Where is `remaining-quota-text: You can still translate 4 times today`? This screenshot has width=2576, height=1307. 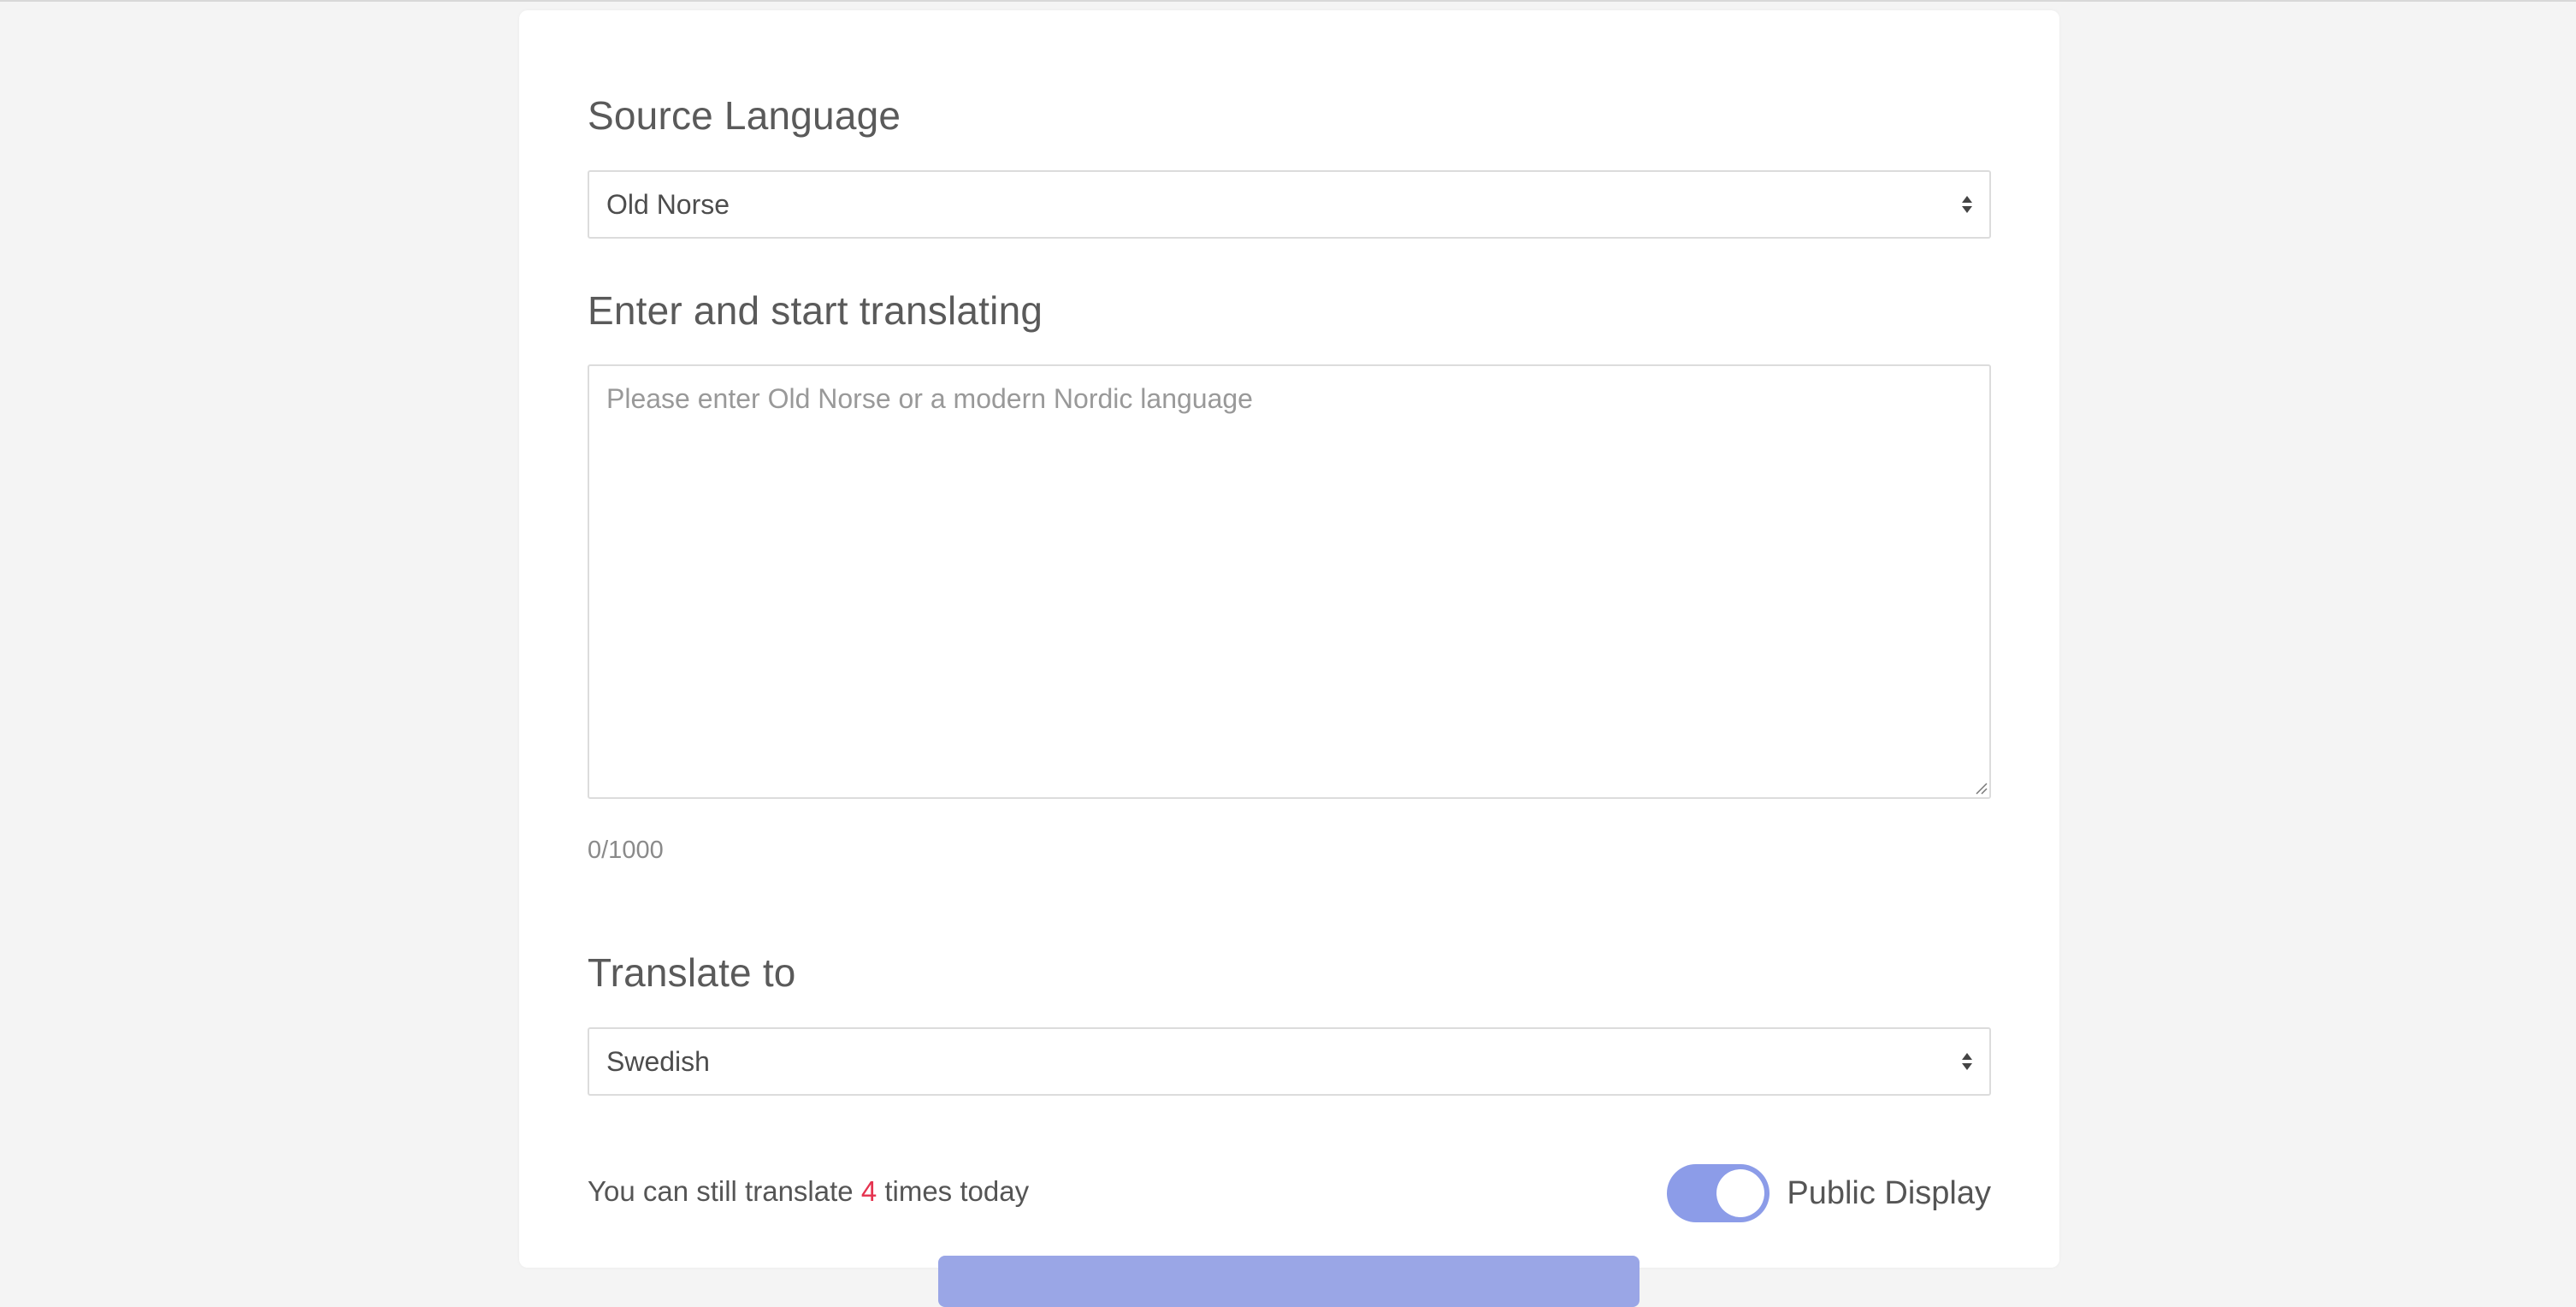
remaining-quota-text: You can still translate 4 times today is located at coordinates (808, 1191).